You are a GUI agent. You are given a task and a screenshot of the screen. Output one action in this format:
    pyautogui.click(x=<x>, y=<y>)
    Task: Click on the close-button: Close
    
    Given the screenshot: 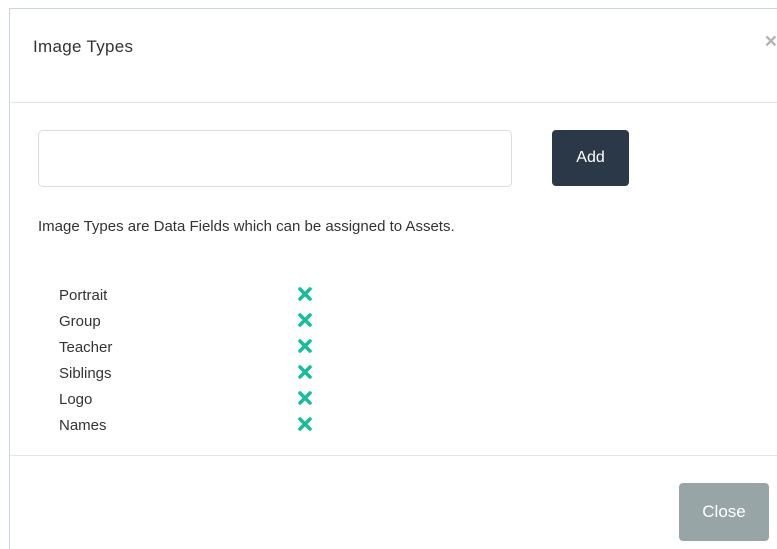 What is the action you would take?
    pyautogui.click(x=724, y=512)
    